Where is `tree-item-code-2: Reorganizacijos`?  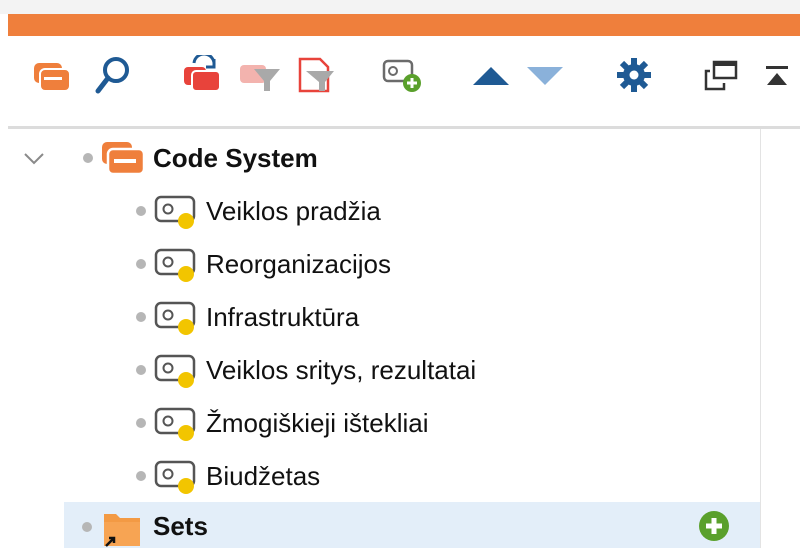 tree-item-code-2: Reorganizacijos is located at coordinates (384, 264).